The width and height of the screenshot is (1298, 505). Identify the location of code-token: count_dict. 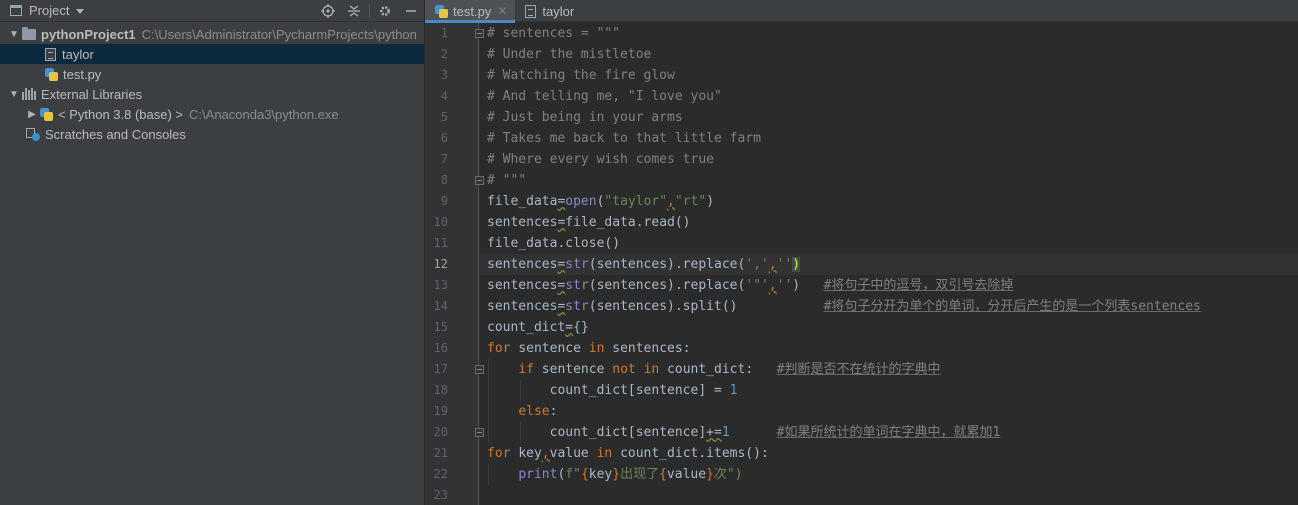
(526, 327).